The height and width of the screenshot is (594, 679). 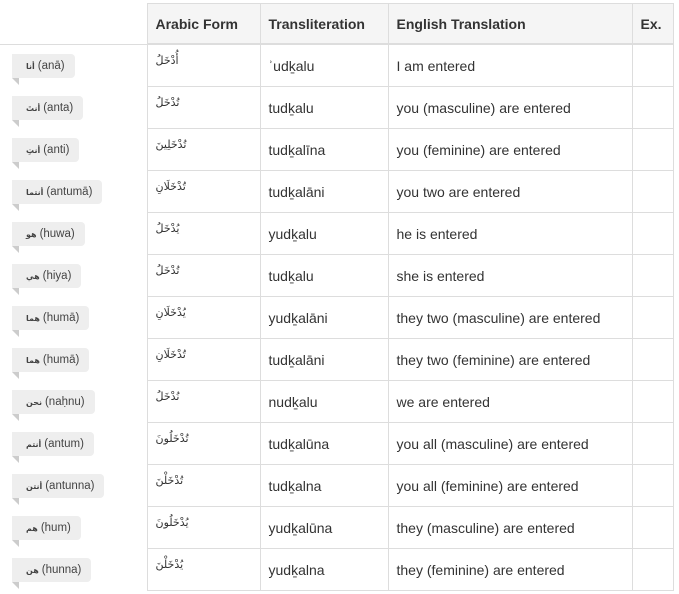 I want to click on pronoun-arabic: هي, so click(x=33, y=276).